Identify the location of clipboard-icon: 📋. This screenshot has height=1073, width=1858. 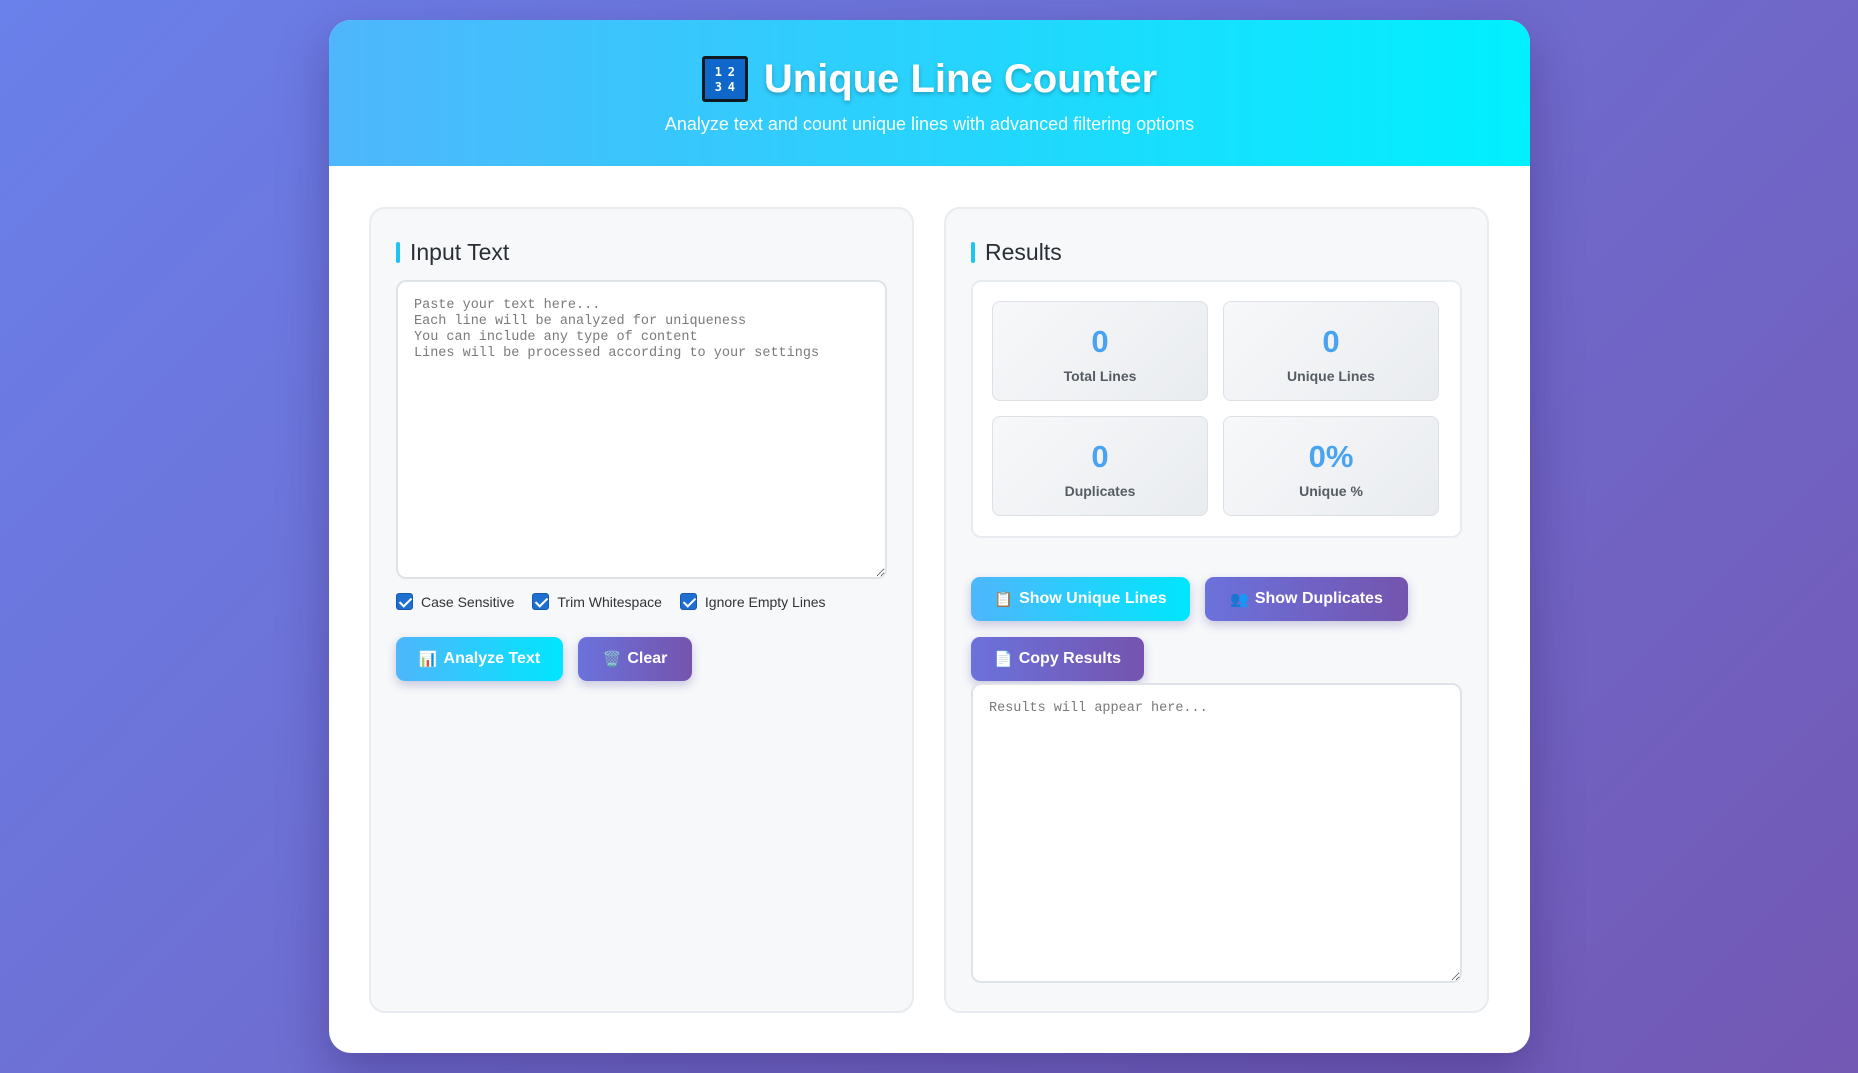
(1004, 599).